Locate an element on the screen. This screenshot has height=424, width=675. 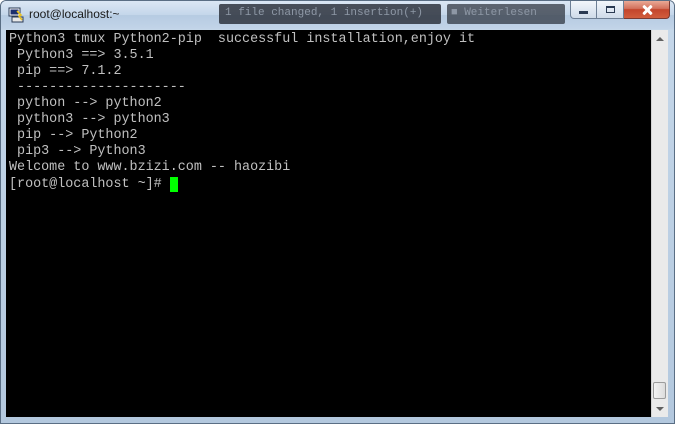
terminal-line: pip --> Python2 is located at coordinates (73, 135).